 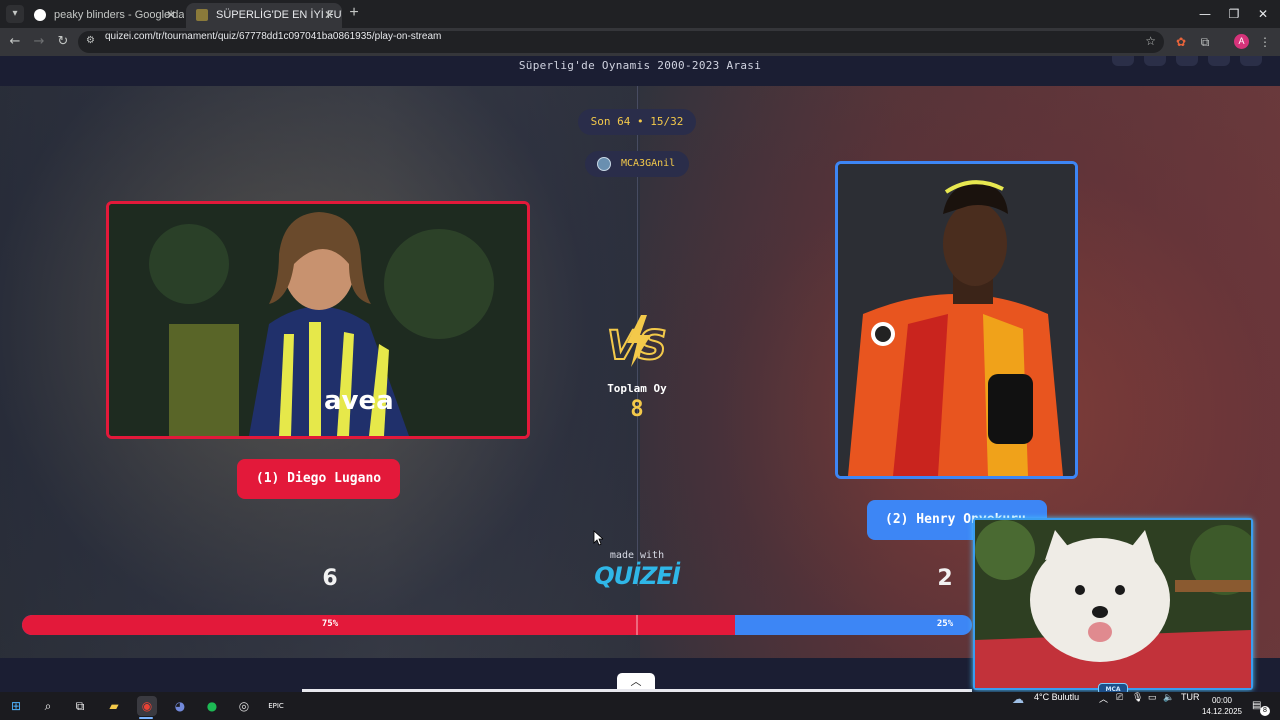 What do you see at coordinates (1222, 711) in the screenshot?
I see `clock-date: 14.12.2025` at bounding box center [1222, 711].